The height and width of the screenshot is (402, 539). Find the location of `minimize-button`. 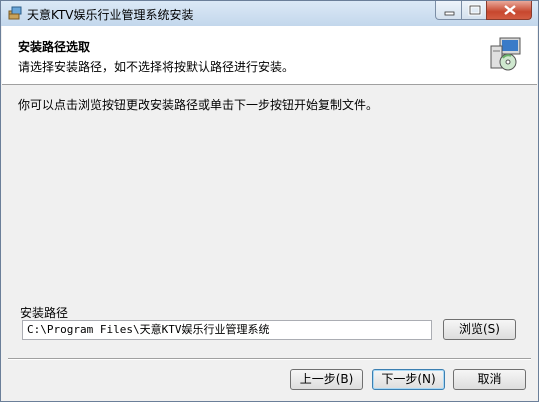

minimize-button is located at coordinates (448, 10).